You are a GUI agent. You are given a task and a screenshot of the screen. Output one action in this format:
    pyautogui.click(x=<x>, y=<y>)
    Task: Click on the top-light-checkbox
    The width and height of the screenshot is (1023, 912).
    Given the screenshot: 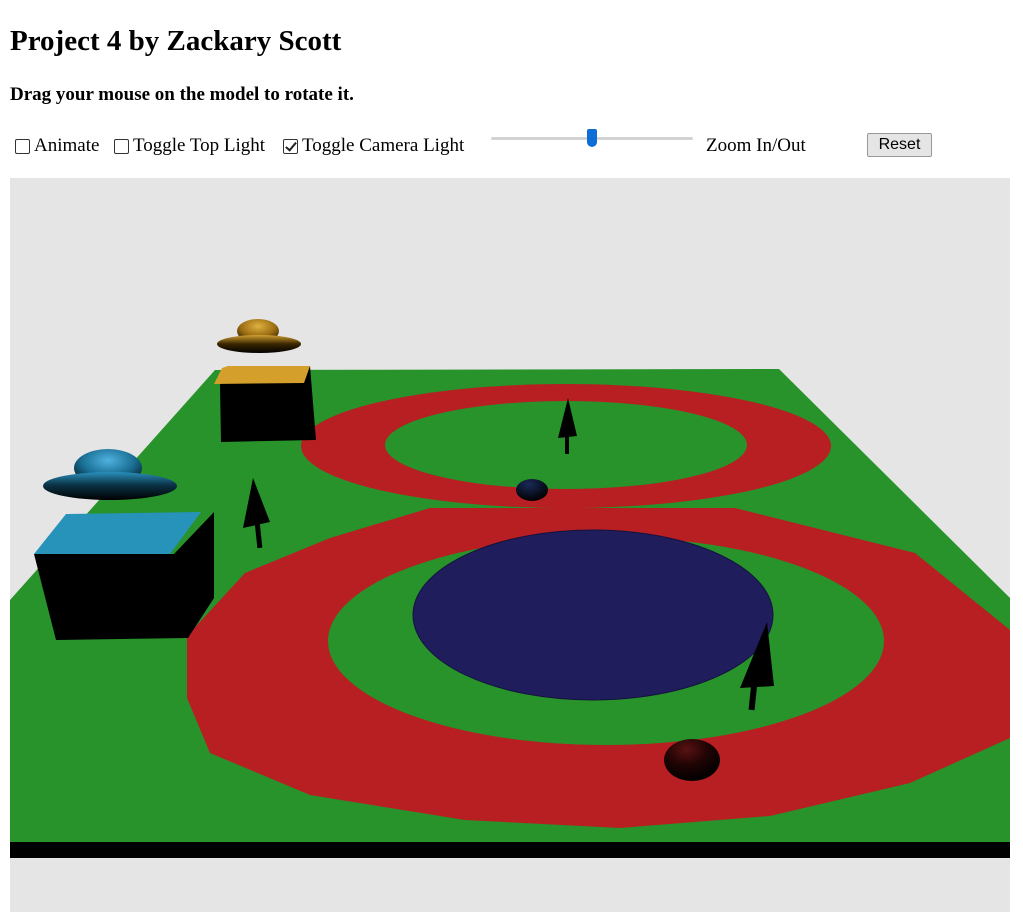 What is the action you would take?
    pyautogui.click(x=121, y=146)
    